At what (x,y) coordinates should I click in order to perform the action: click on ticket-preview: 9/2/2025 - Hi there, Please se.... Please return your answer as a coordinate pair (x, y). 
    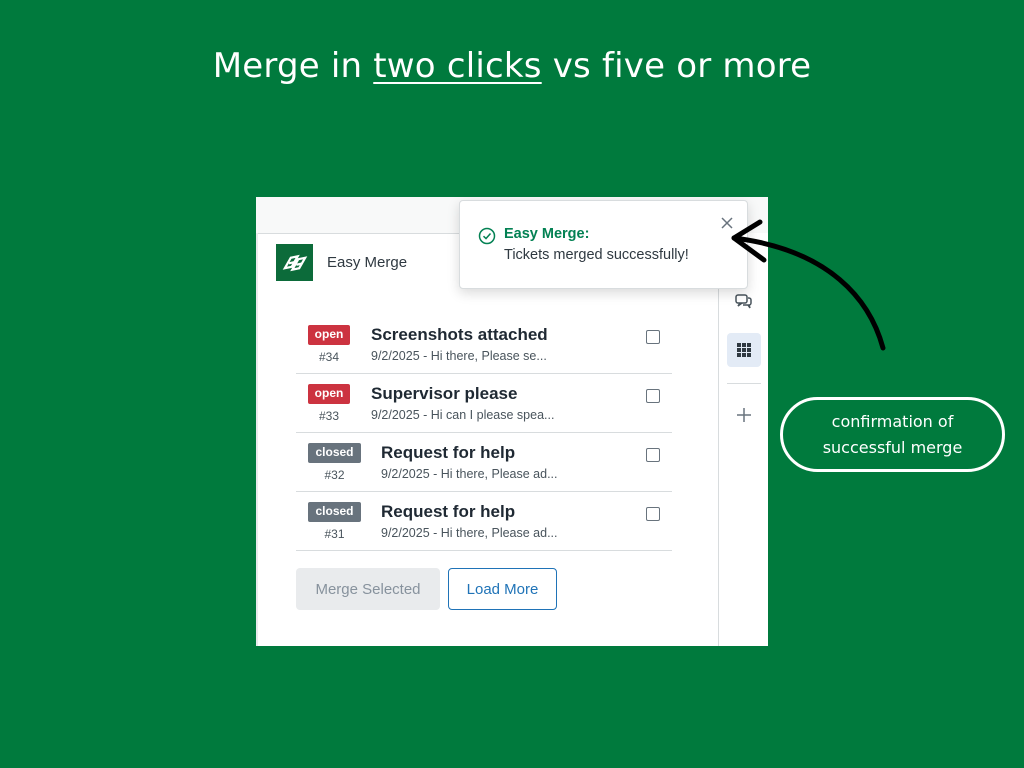
    Looking at the image, I should click on (459, 356).